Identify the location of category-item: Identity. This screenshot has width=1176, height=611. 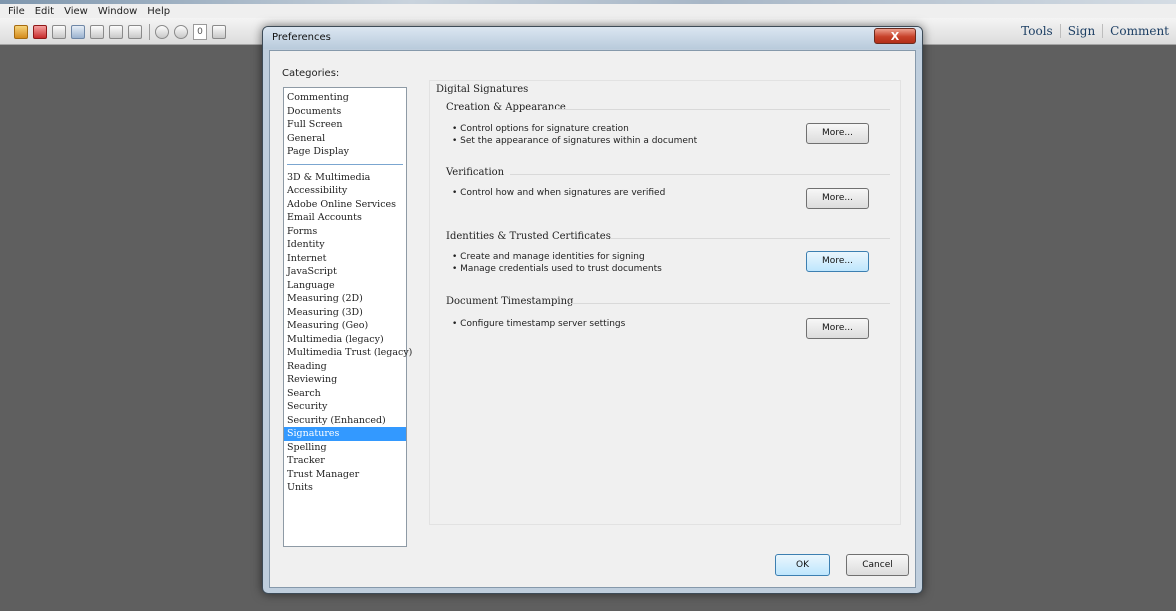
(345, 245).